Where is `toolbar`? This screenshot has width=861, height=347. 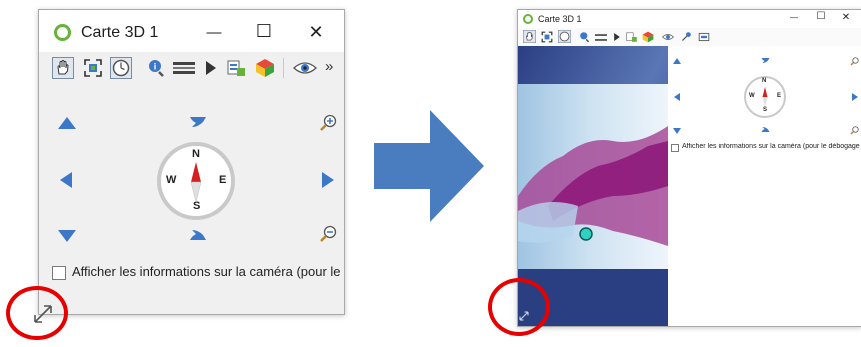
toolbar is located at coordinates (689, 37).